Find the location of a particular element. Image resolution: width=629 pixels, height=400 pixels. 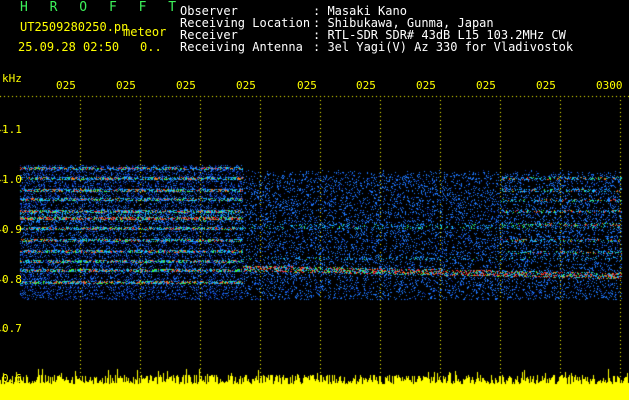

date-time: 25.09.28 02:50 is located at coordinates (69, 47).